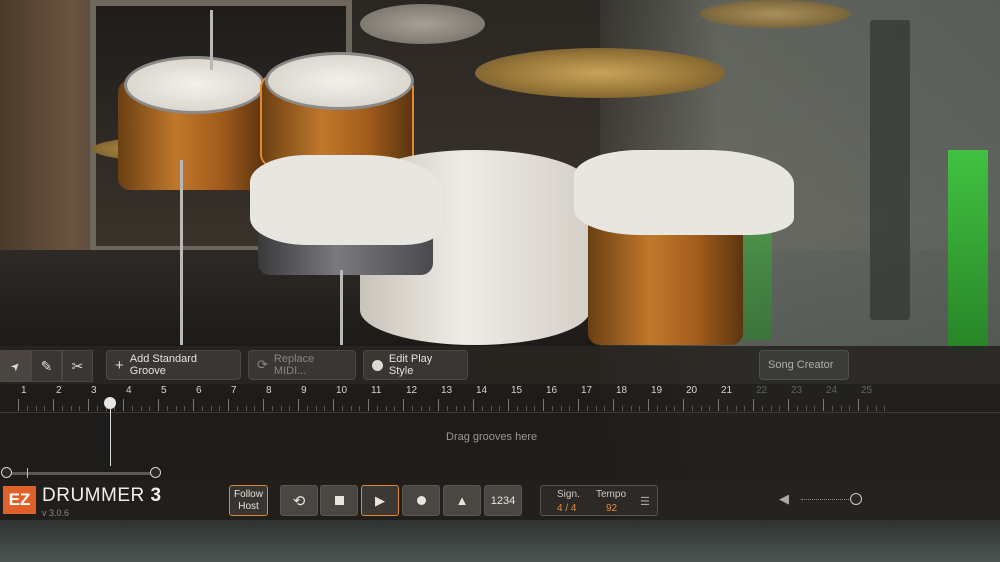 Image resolution: width=1000 pixels, height=562 pixels. What do you see at coordinates (377, 365) in the screenshot?
I see `knob-icon` at bounding box center [377, 365].